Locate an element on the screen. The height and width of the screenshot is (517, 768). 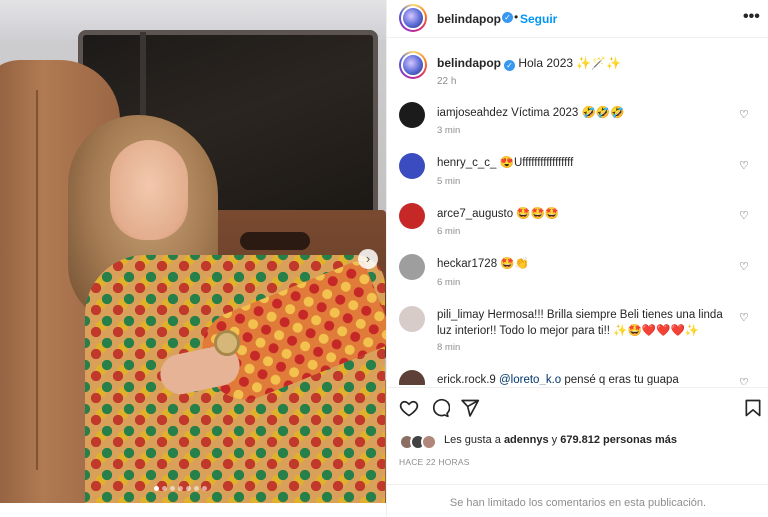
bookmark-icon is located at coordinates (753, 408).